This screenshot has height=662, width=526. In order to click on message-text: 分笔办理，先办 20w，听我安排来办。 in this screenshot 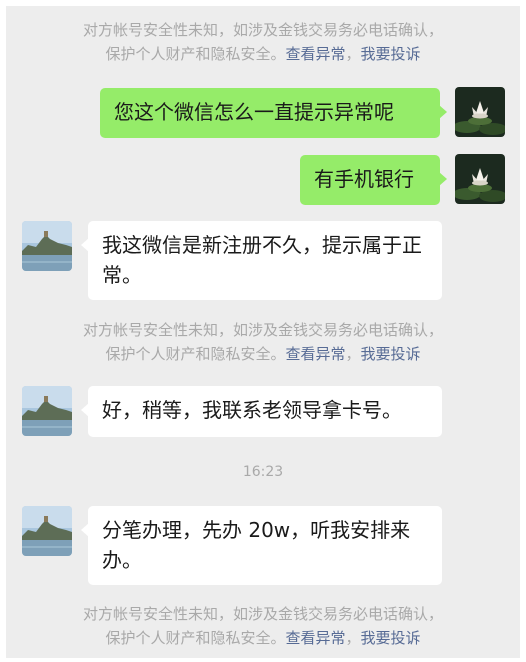, I will do `click(256, 545)`.